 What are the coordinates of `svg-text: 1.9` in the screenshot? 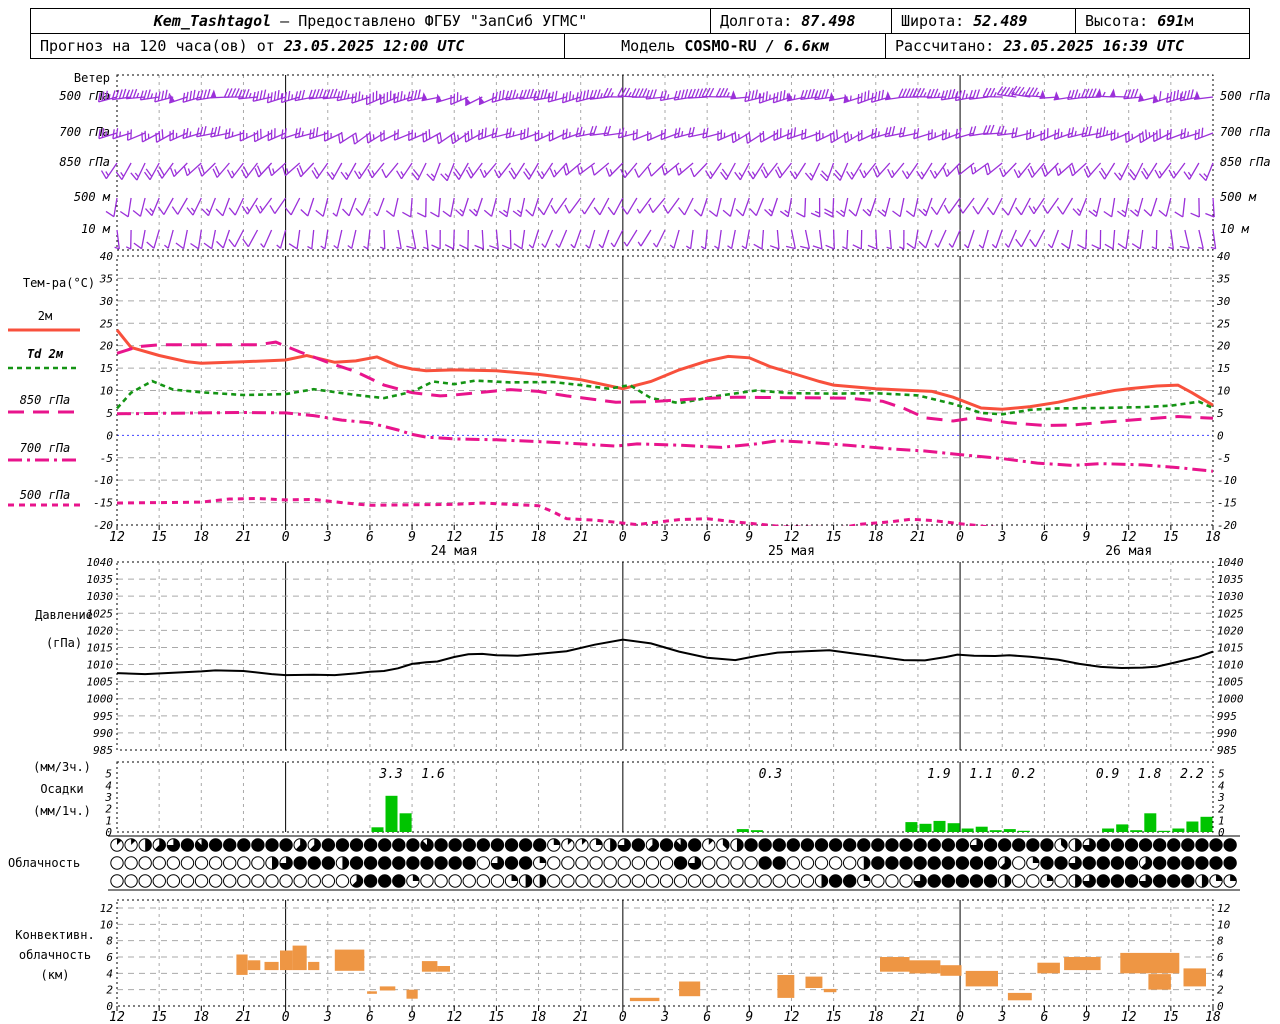 It's located at (938, 774).